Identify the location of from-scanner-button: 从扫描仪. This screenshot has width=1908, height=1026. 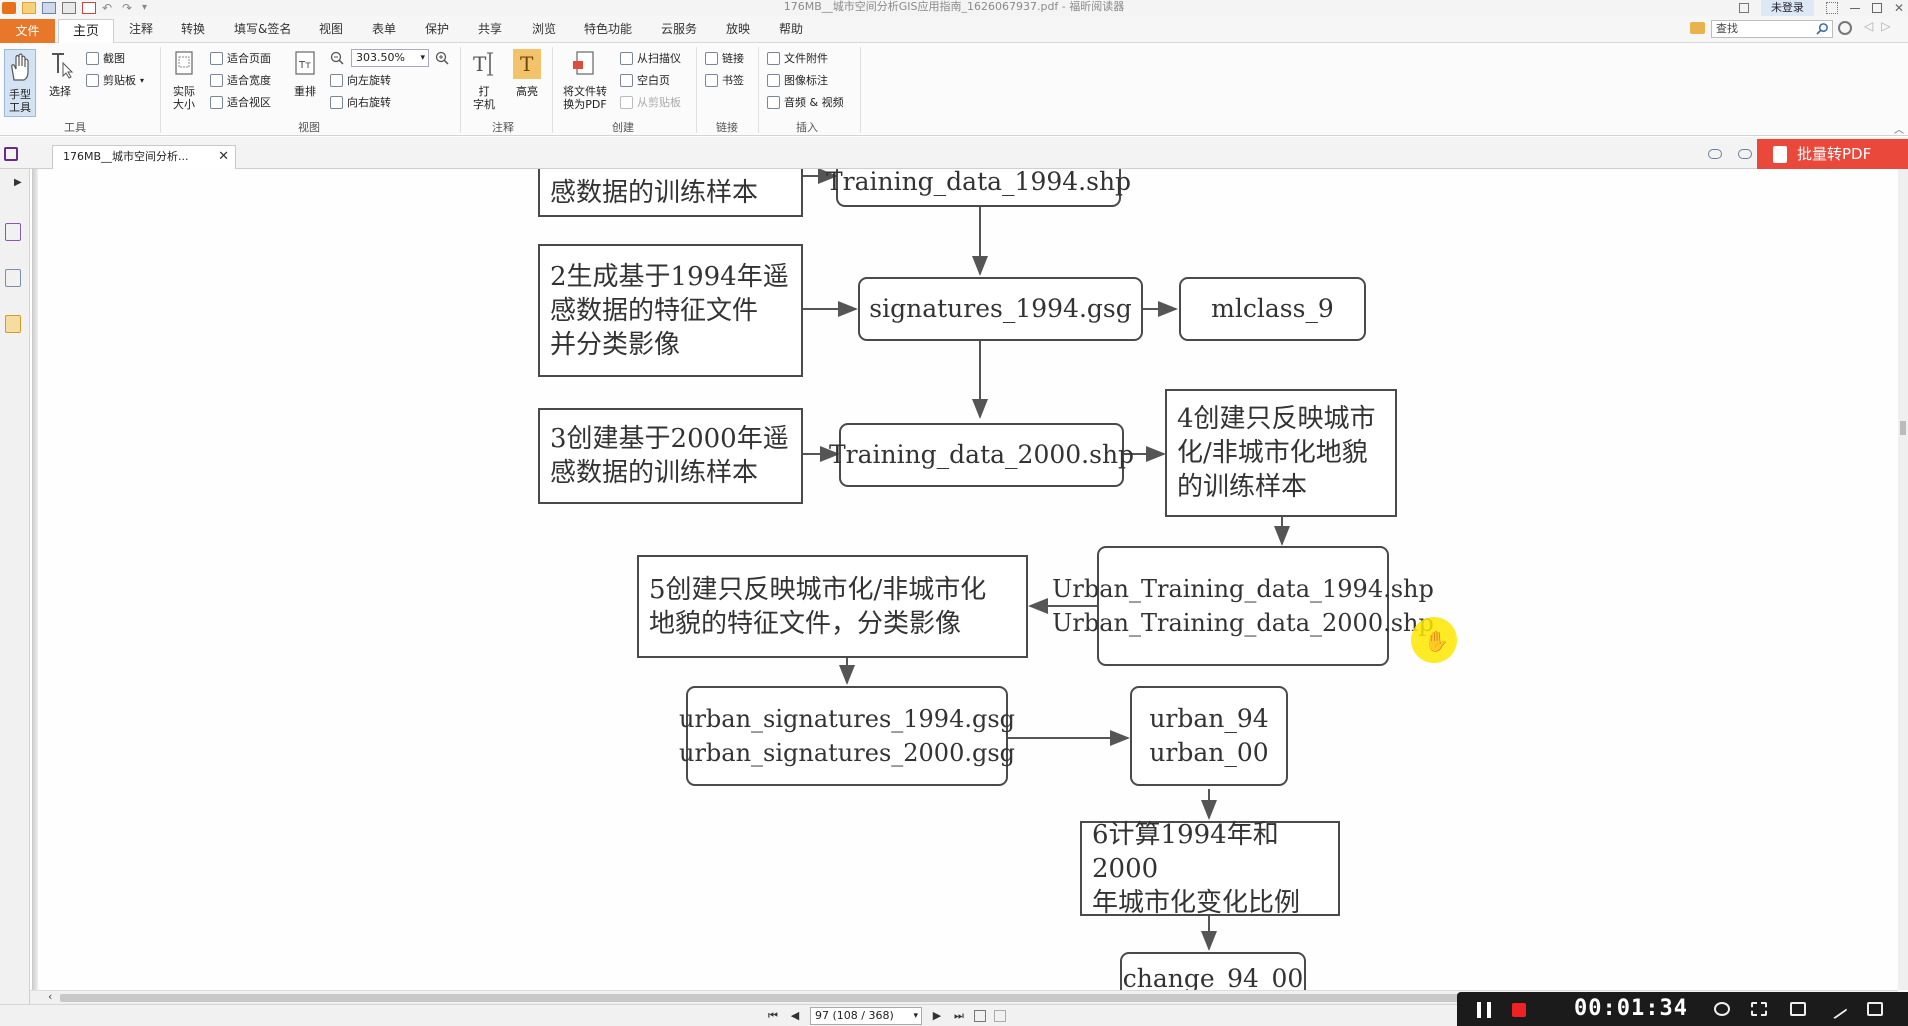
(650, 58).